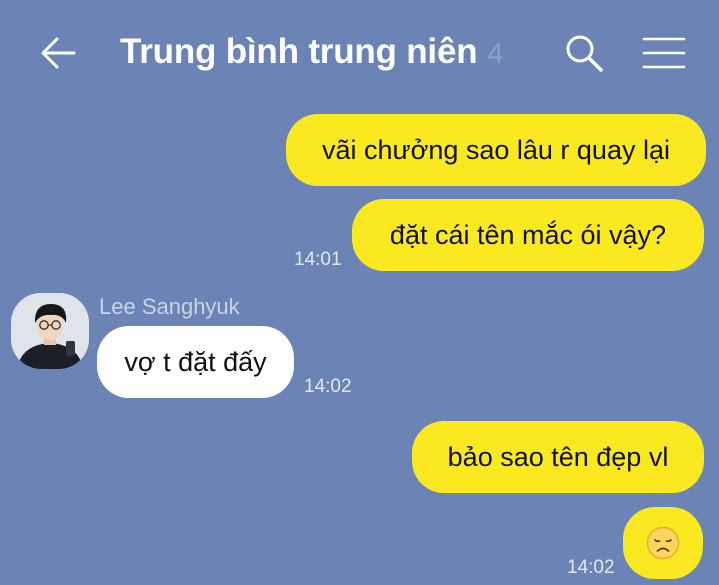 The height and width of the screenshot is (585, 719). Describe the element at coordinates (318, 259) in the screenshot. I see `message-timestamp: 14:01` at that location.